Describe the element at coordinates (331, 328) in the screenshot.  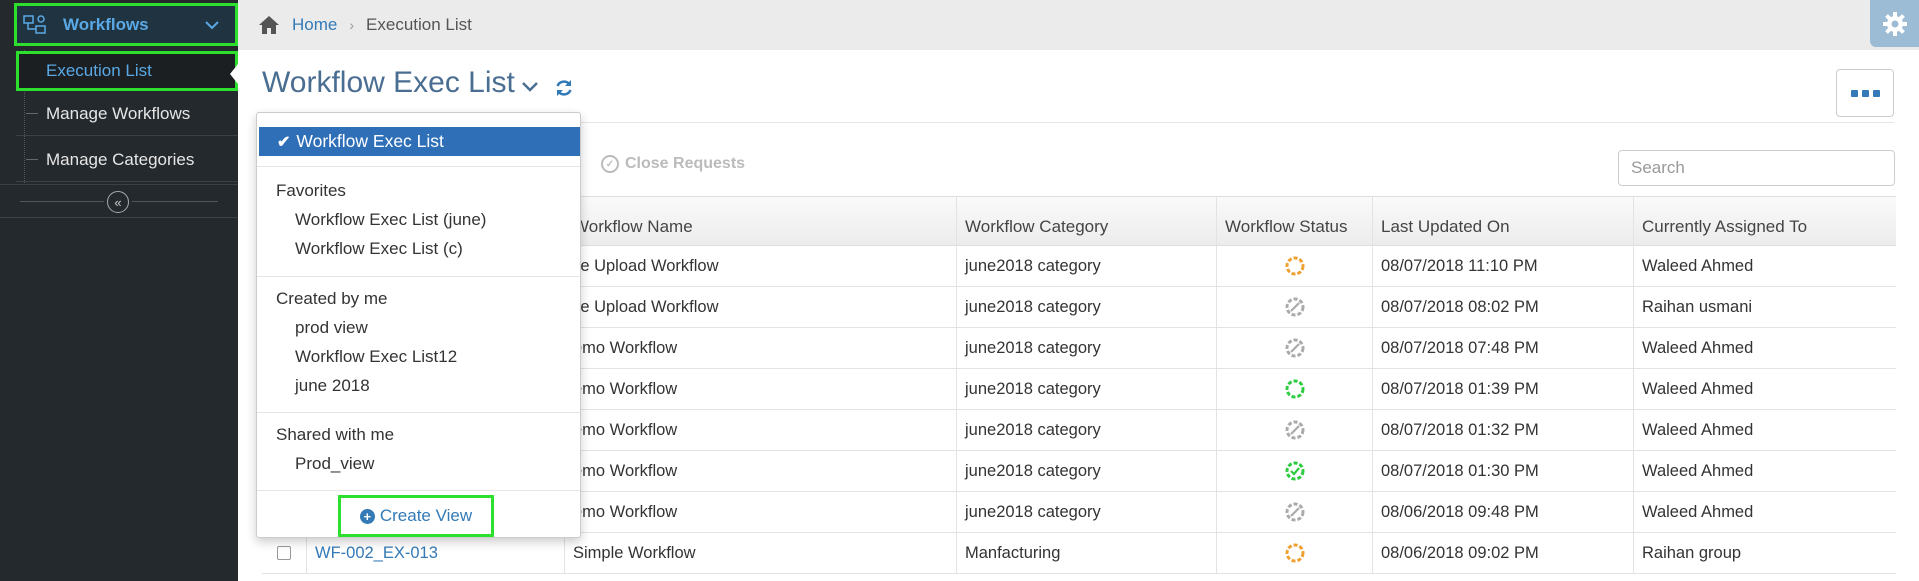
I see `dropdown-item: prod view` at that location.